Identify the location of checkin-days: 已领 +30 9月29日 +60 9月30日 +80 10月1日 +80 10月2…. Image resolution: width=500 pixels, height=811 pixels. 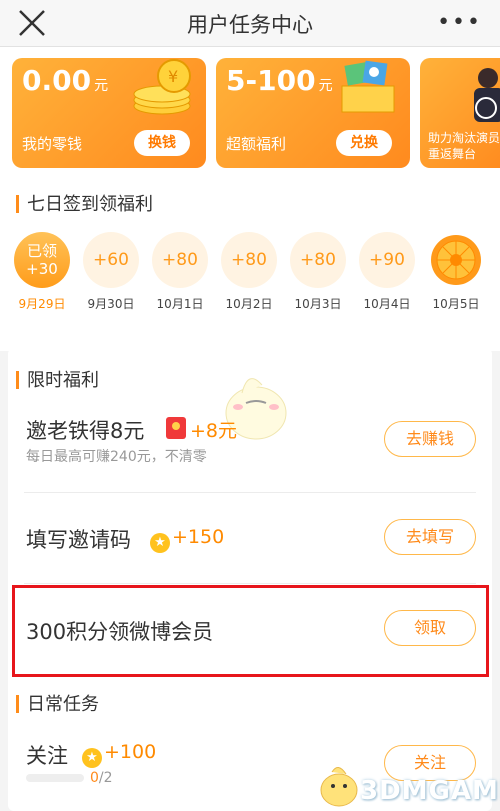
(250, 272).